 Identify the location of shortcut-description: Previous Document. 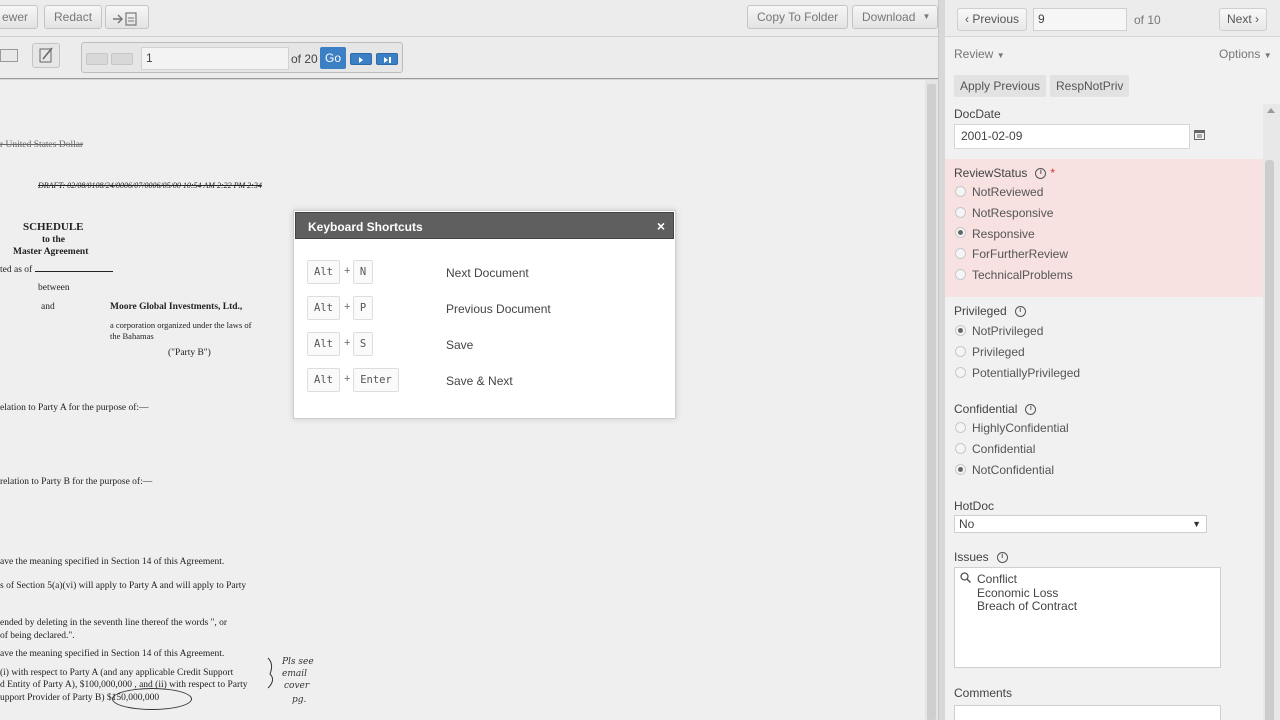
(498, 309).